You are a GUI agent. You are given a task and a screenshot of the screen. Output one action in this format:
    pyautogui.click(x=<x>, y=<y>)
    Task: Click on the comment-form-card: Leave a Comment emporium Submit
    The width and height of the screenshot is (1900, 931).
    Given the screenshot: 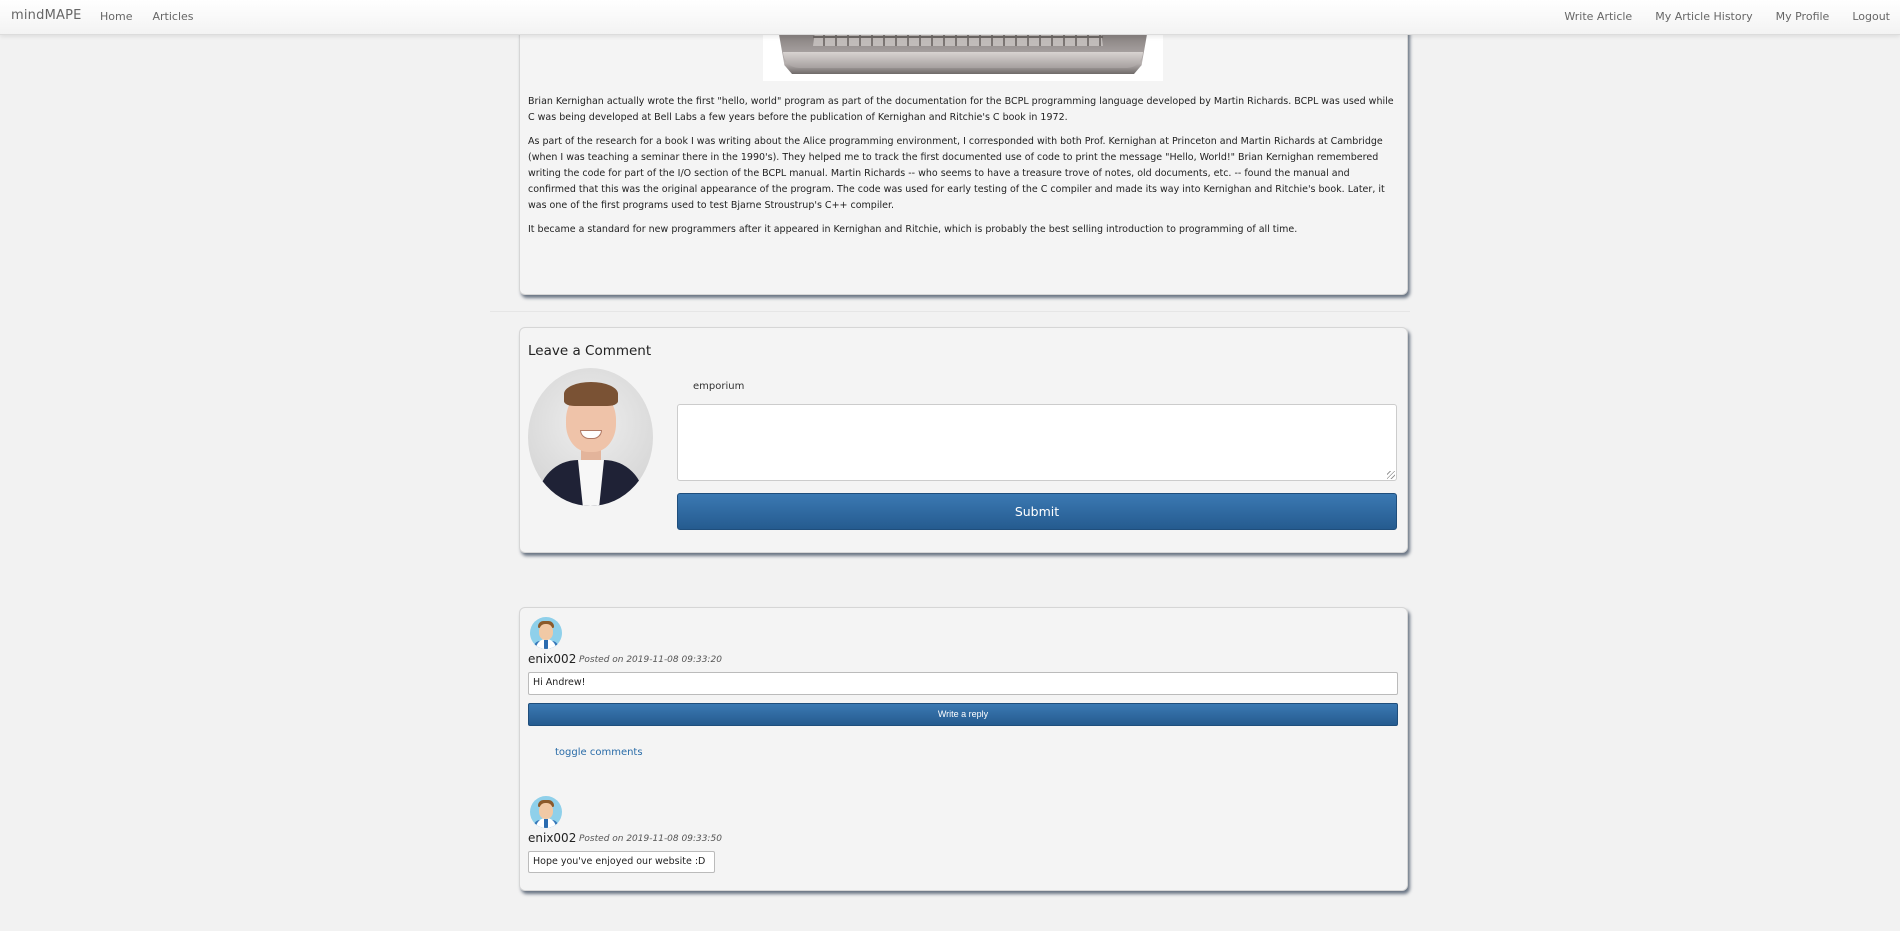 What is the action you would take?
    pyautogui.click(x=963, y=440)
    